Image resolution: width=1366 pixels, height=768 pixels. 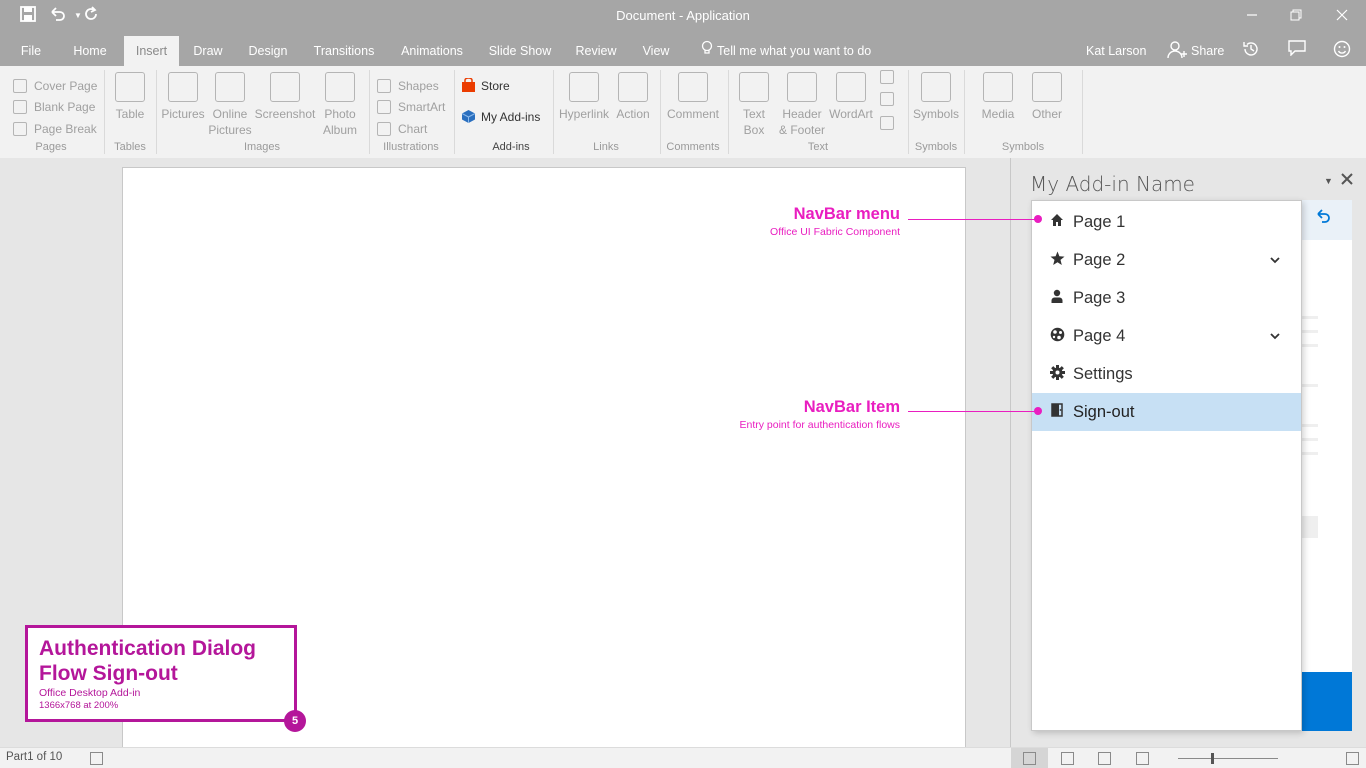 I want to click on tab-file: File, so click(x=31, y=51).